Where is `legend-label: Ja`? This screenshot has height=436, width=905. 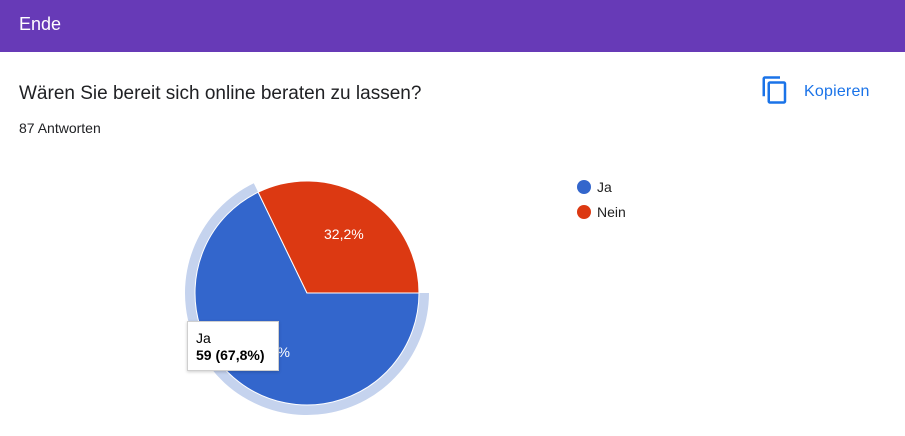 legend-label: Ja is located at coordinates (604, 187).